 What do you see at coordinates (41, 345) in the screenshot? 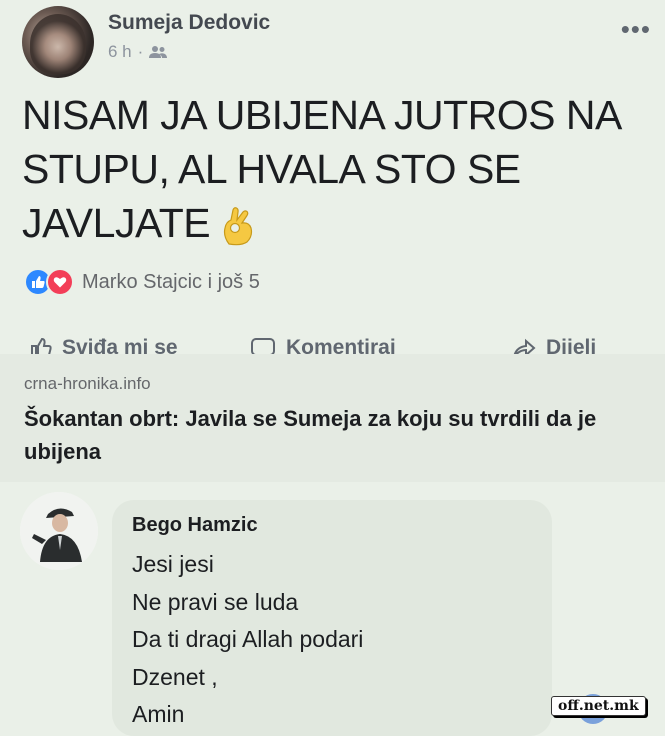
I see `like-icon` at bounding box center [41, 345].